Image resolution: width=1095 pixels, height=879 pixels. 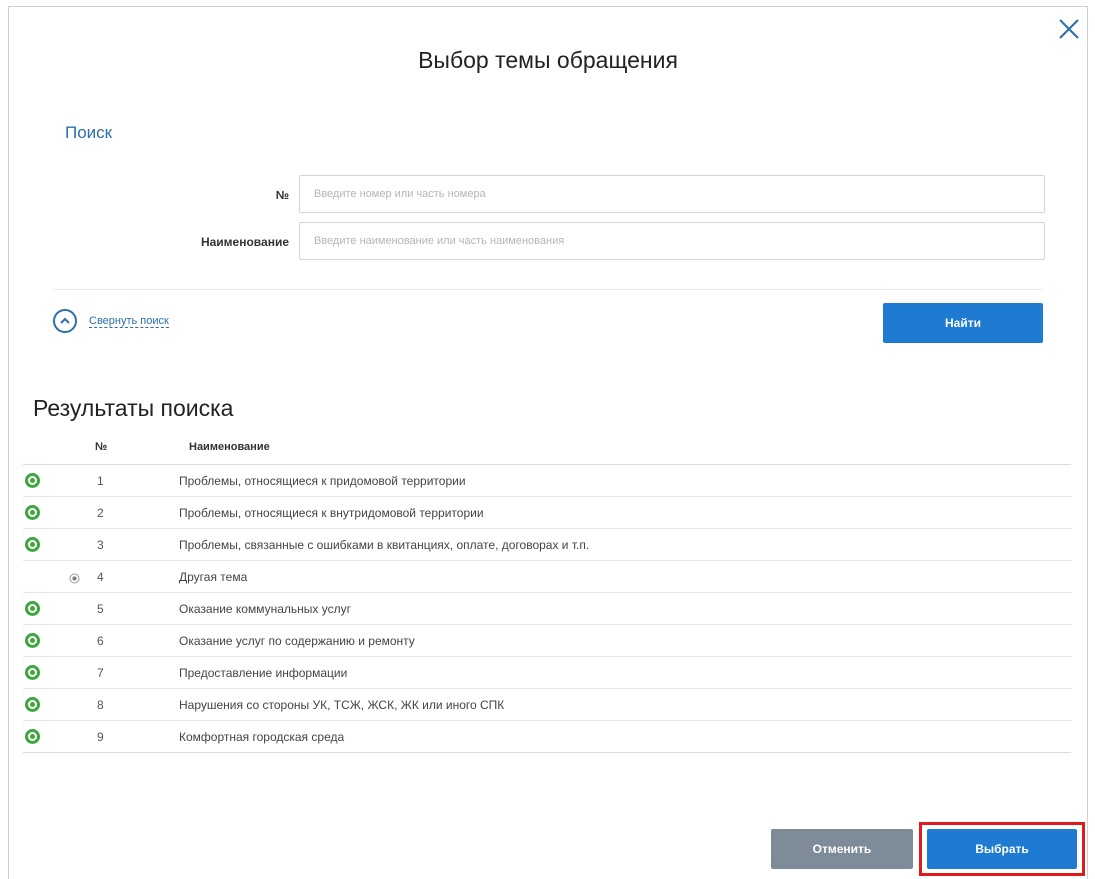 I want to click on cancel-button: Отменить, so click(x=842, y=849).